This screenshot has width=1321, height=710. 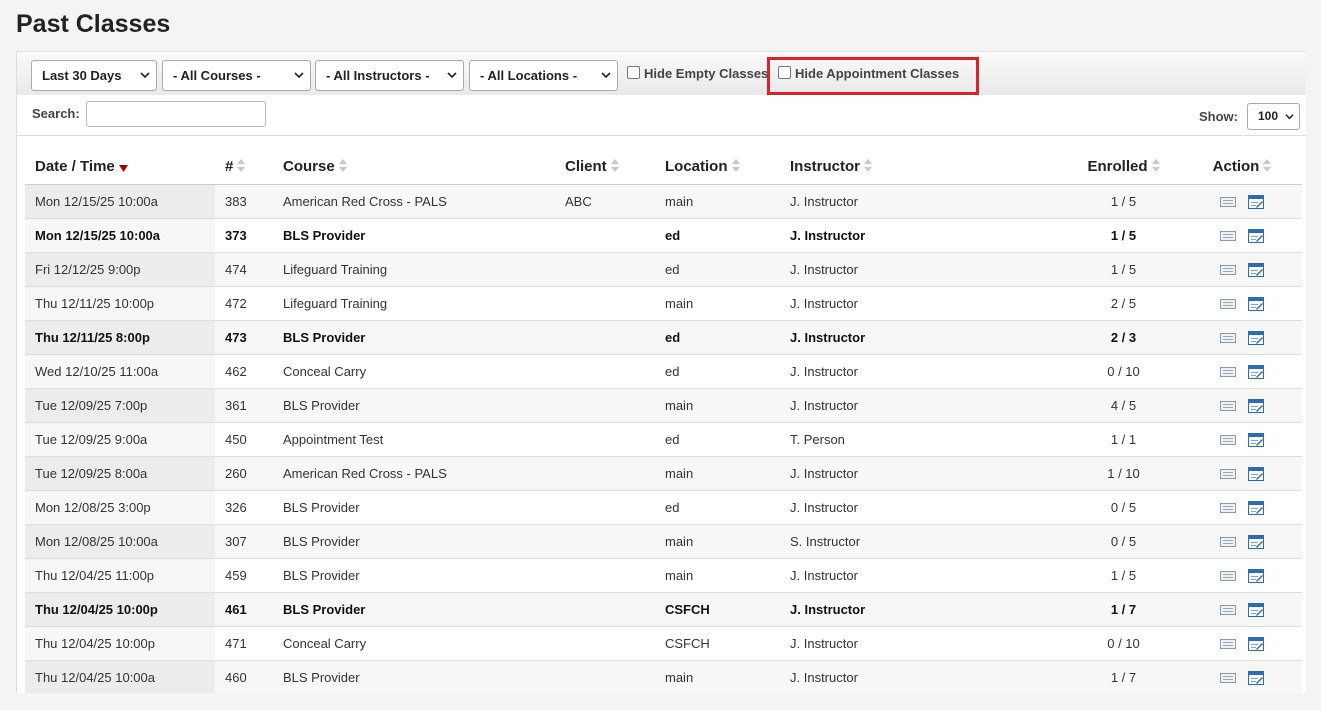 What do you see at coordinates (244, 609) in the screenshot?
I see `cell-number: 461` at bounding box center [244, 609].